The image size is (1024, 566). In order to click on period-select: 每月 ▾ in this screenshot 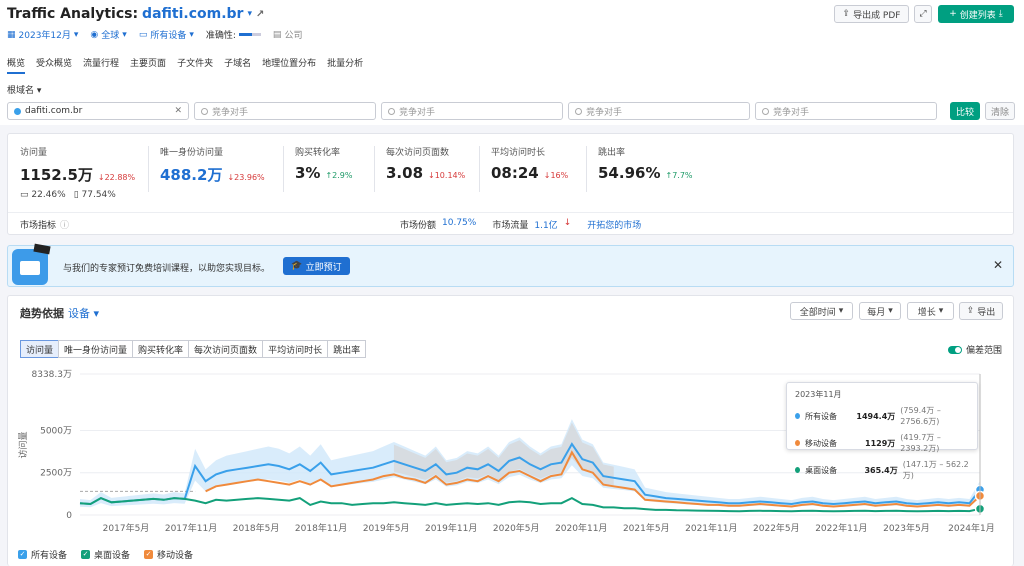, I will do `click(880, 311)`.